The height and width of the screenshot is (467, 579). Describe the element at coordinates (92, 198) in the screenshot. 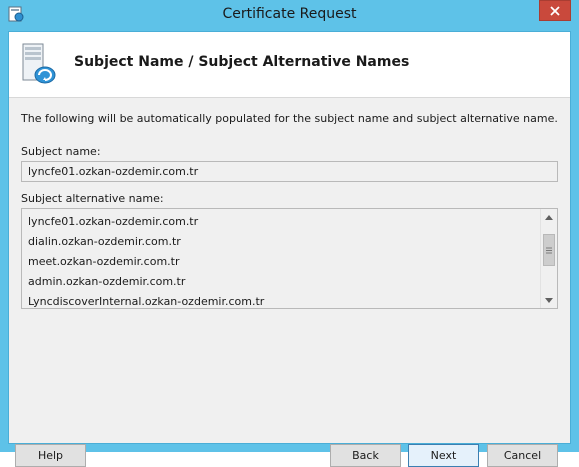

I see `subject-alternative-name-label: Subject alternative name:` at that location.